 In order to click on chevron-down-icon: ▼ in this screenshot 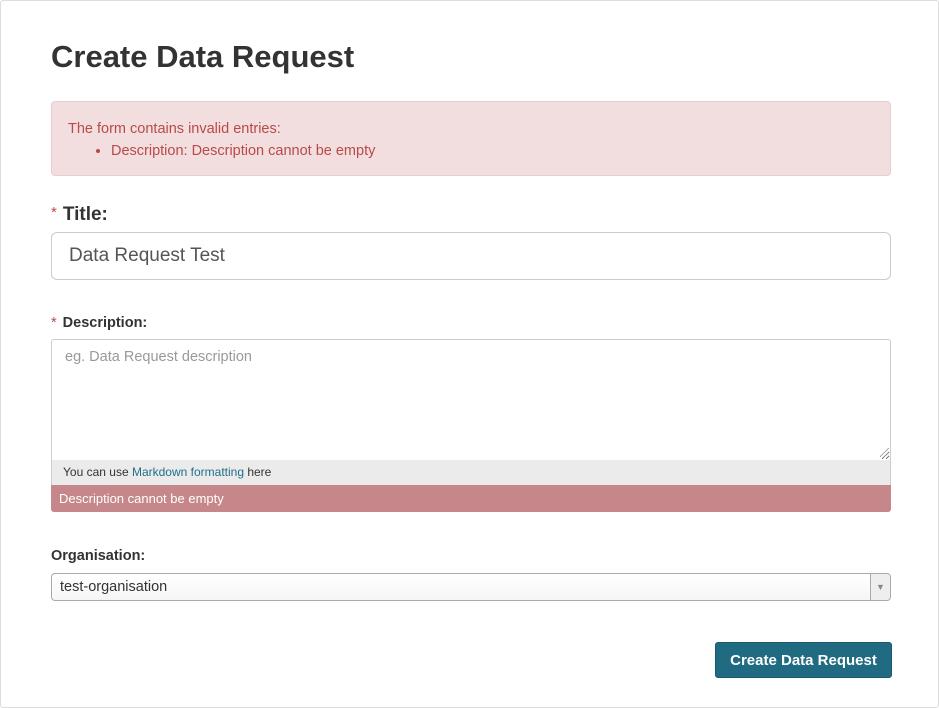, I will do `click(880, 587)`.